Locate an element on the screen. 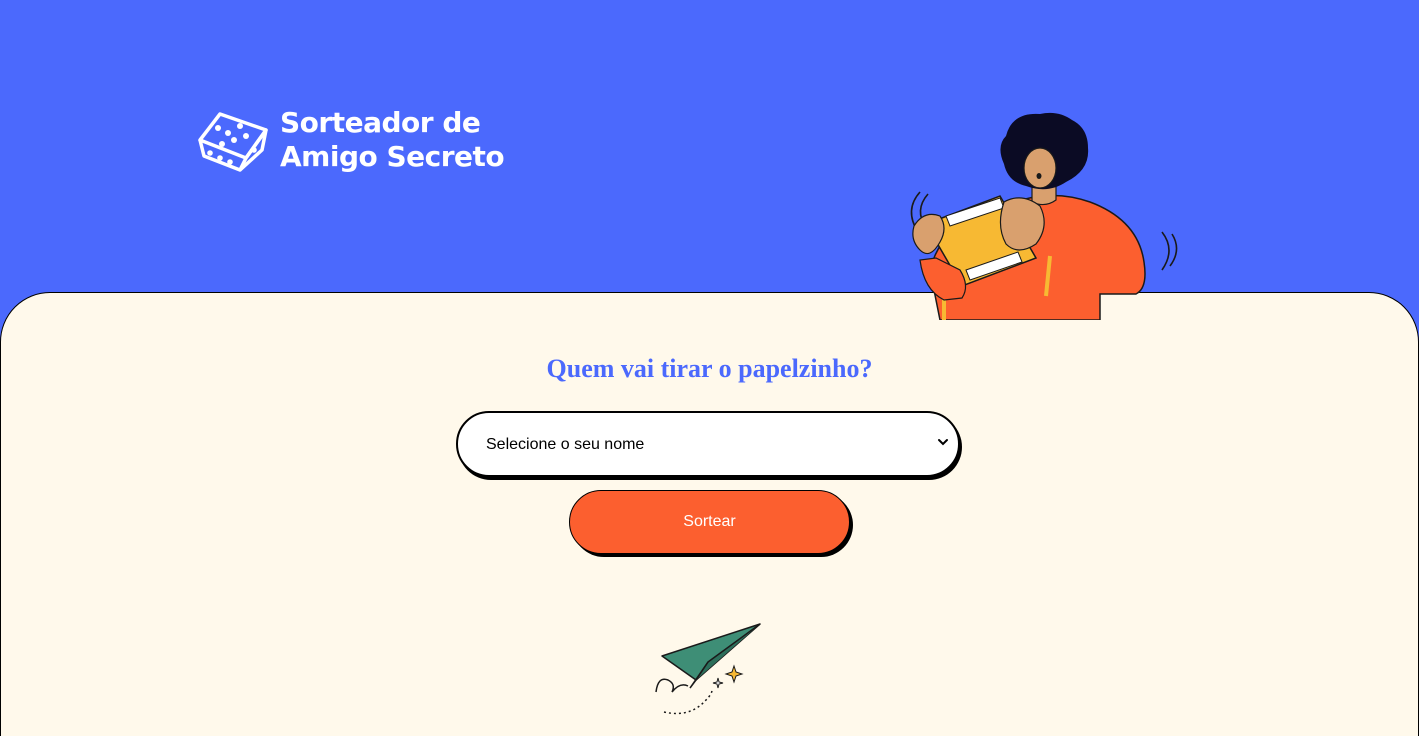 This screenshot has height=736, width=1419. app-title-line2: Amigo Secreto is located at coordinates (392, 156).